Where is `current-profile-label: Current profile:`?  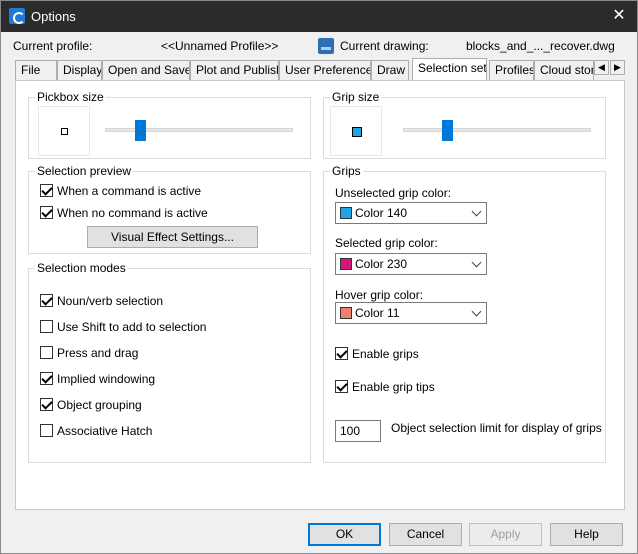 current-profile-label: Current profile: is located at coordinates (53, 46).